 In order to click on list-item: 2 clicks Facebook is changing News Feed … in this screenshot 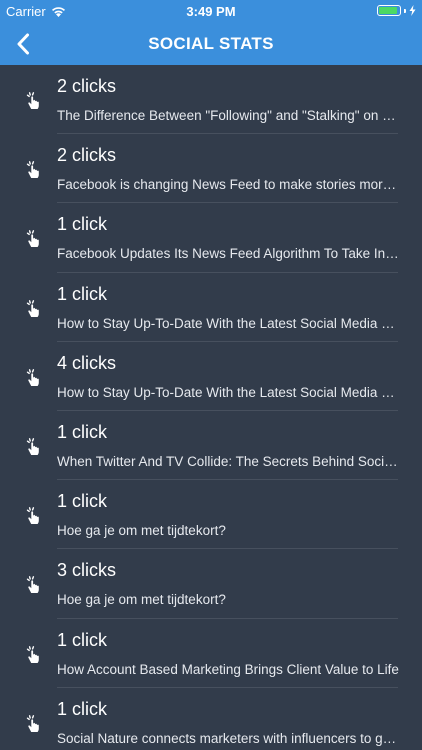, I will do `click(211, 169)`.